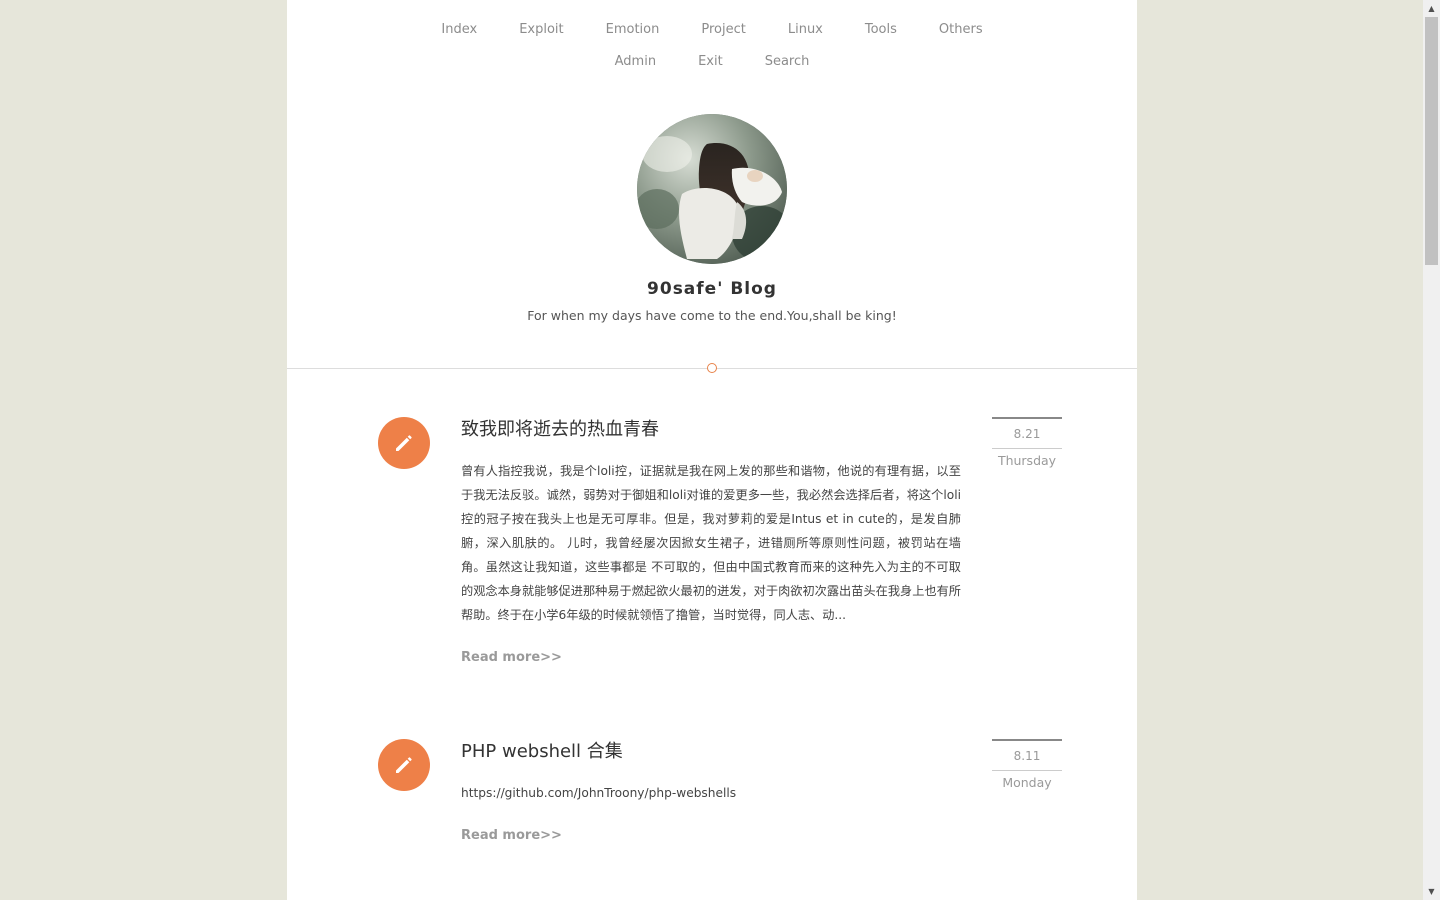 The width and height of the screenshot is (1440, 900). Describe the element at coordinates (723, 29) in the screenshot. I see `nav-project: Project` at that location.